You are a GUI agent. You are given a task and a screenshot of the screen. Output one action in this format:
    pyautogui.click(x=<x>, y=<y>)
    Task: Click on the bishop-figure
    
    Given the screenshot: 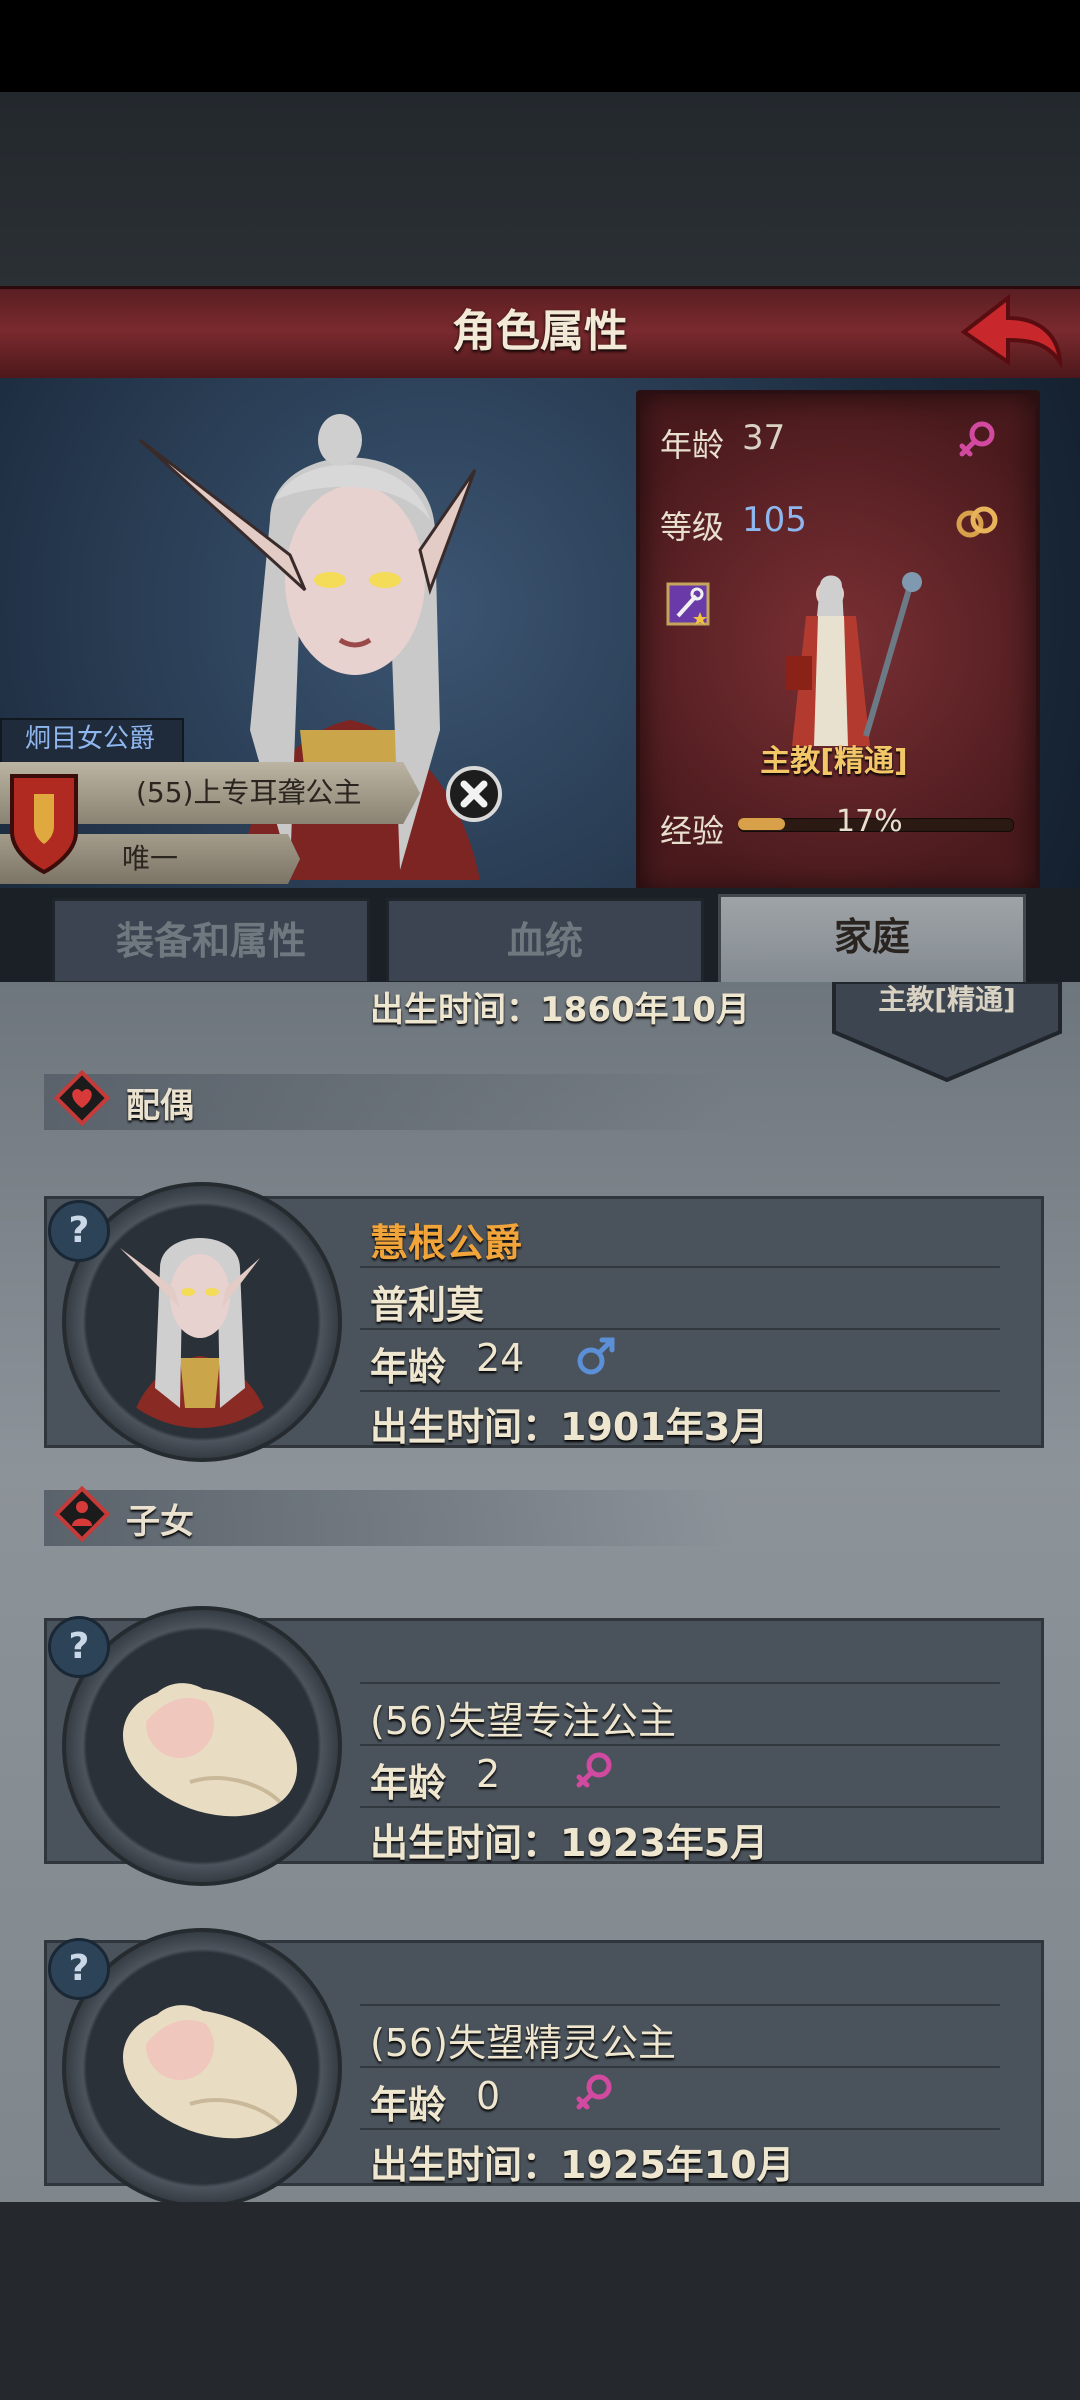 What is the action you would take?
    pyautogui.click(x=854, y=659)
    